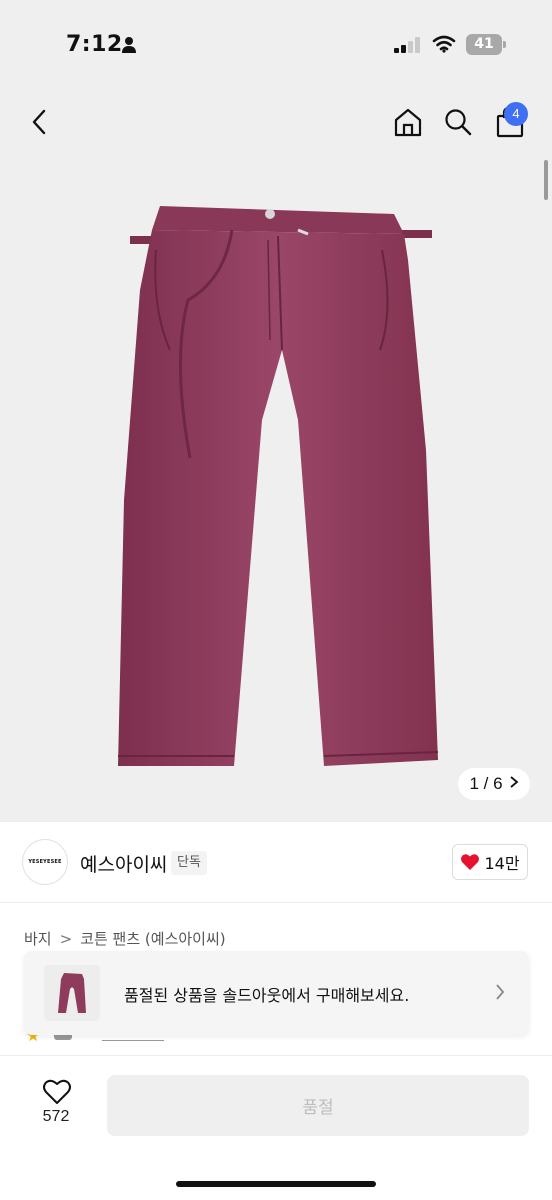  Describe the element at coordinates (123, 863) in the screenshot. I see `brand-name: 예스아이씨` at that location.